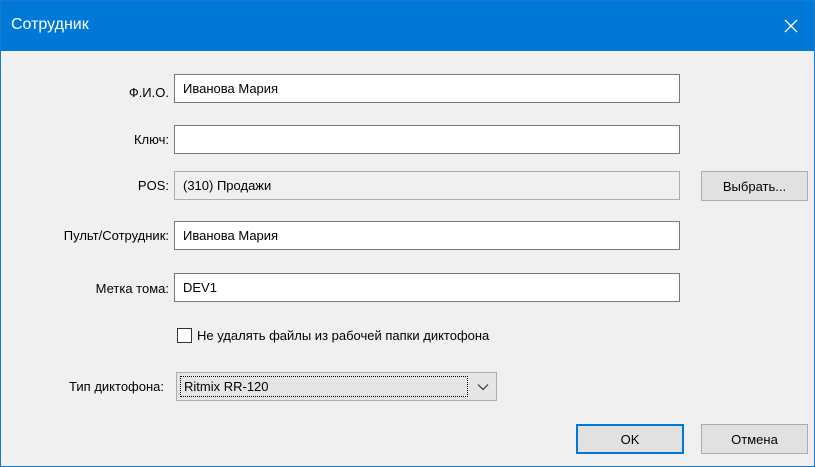 The width and height of the screenshot is (815, 467). Describe the element at coordinates (116, 235) in the screenshot. I see `remote-label: Пульт/Сотрудник:` at that location.